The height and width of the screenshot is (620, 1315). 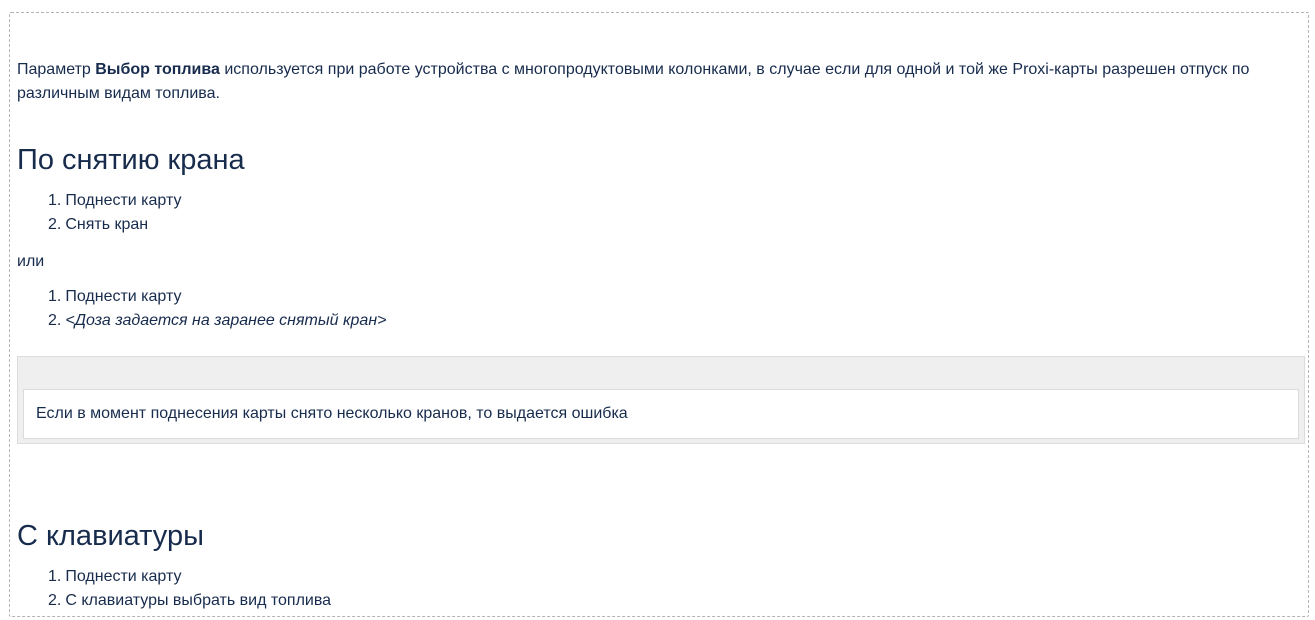 I want to click on steps-list-crane-a: 1. Поднести карту 2. Снять кран, so click(x=95, y=213).